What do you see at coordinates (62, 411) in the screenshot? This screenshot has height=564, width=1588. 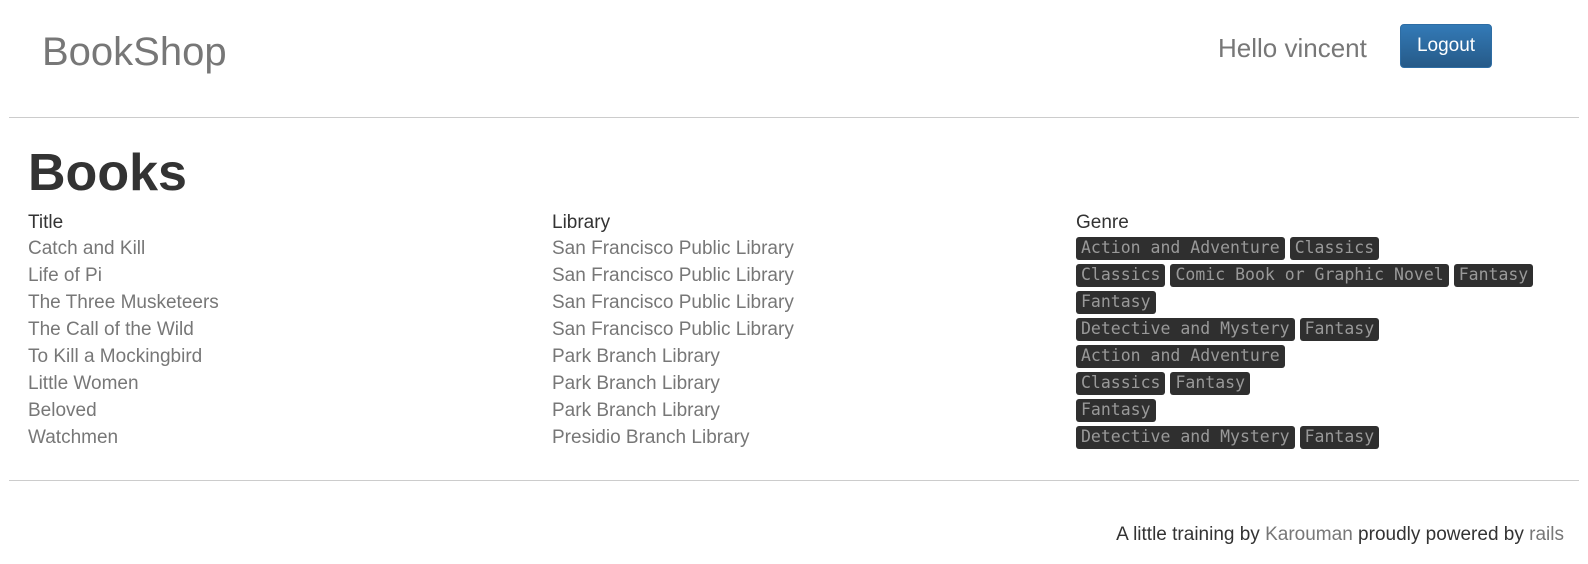 I see `book-title: Beloved` at bounding box center [62, 411].